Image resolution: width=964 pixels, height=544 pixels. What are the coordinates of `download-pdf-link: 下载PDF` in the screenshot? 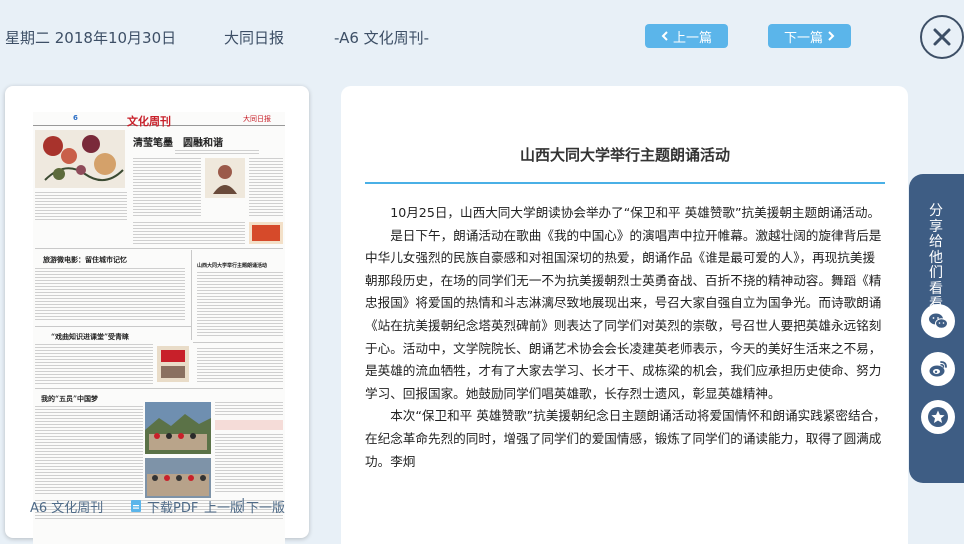 It's located at (172, 506).